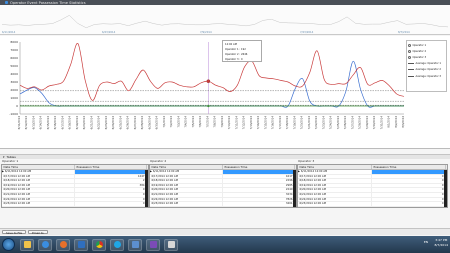  Describe the element at coordinates (38, 232) in the screenshot. I see `email-to-button: Email to` at that location.